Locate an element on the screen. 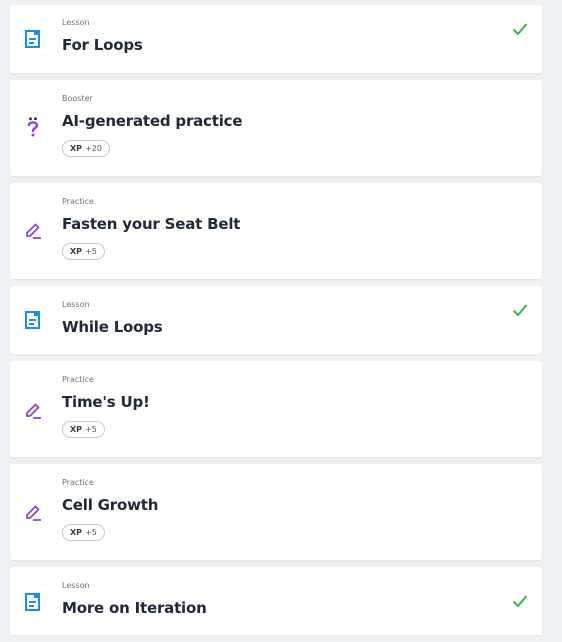 The image size is (562, 642). list-item-ai-generated-practice: Booster AI-generated practice XP +20 is located at coordinates (276, 128).